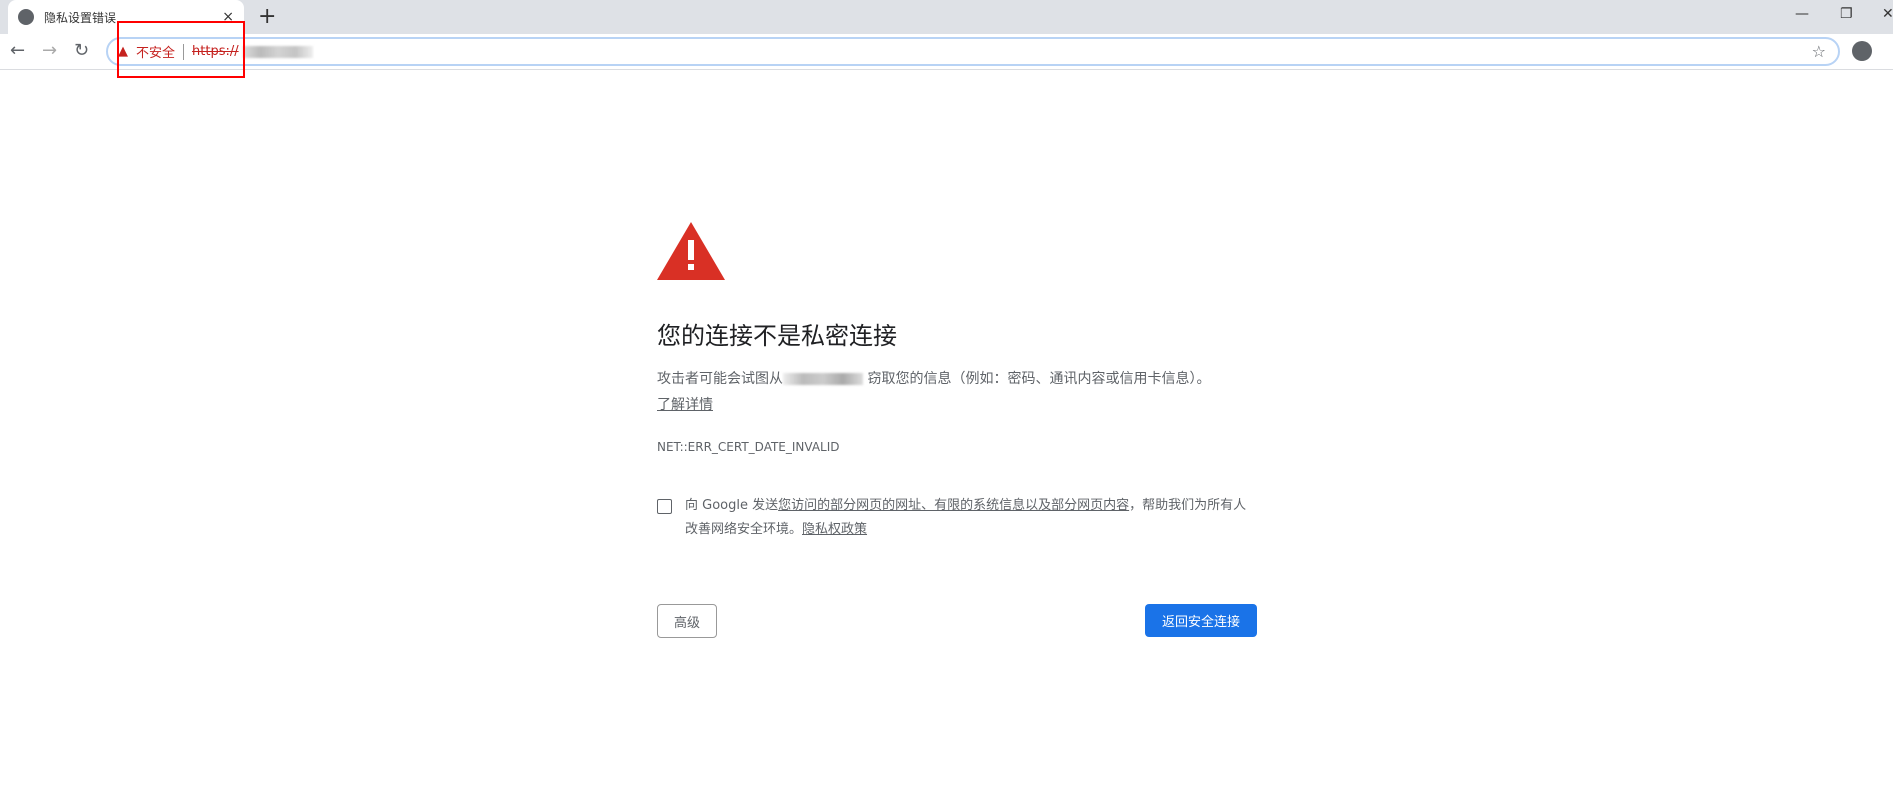  I want to click on tab-title: 隐私设置错误, so click(80, 17).